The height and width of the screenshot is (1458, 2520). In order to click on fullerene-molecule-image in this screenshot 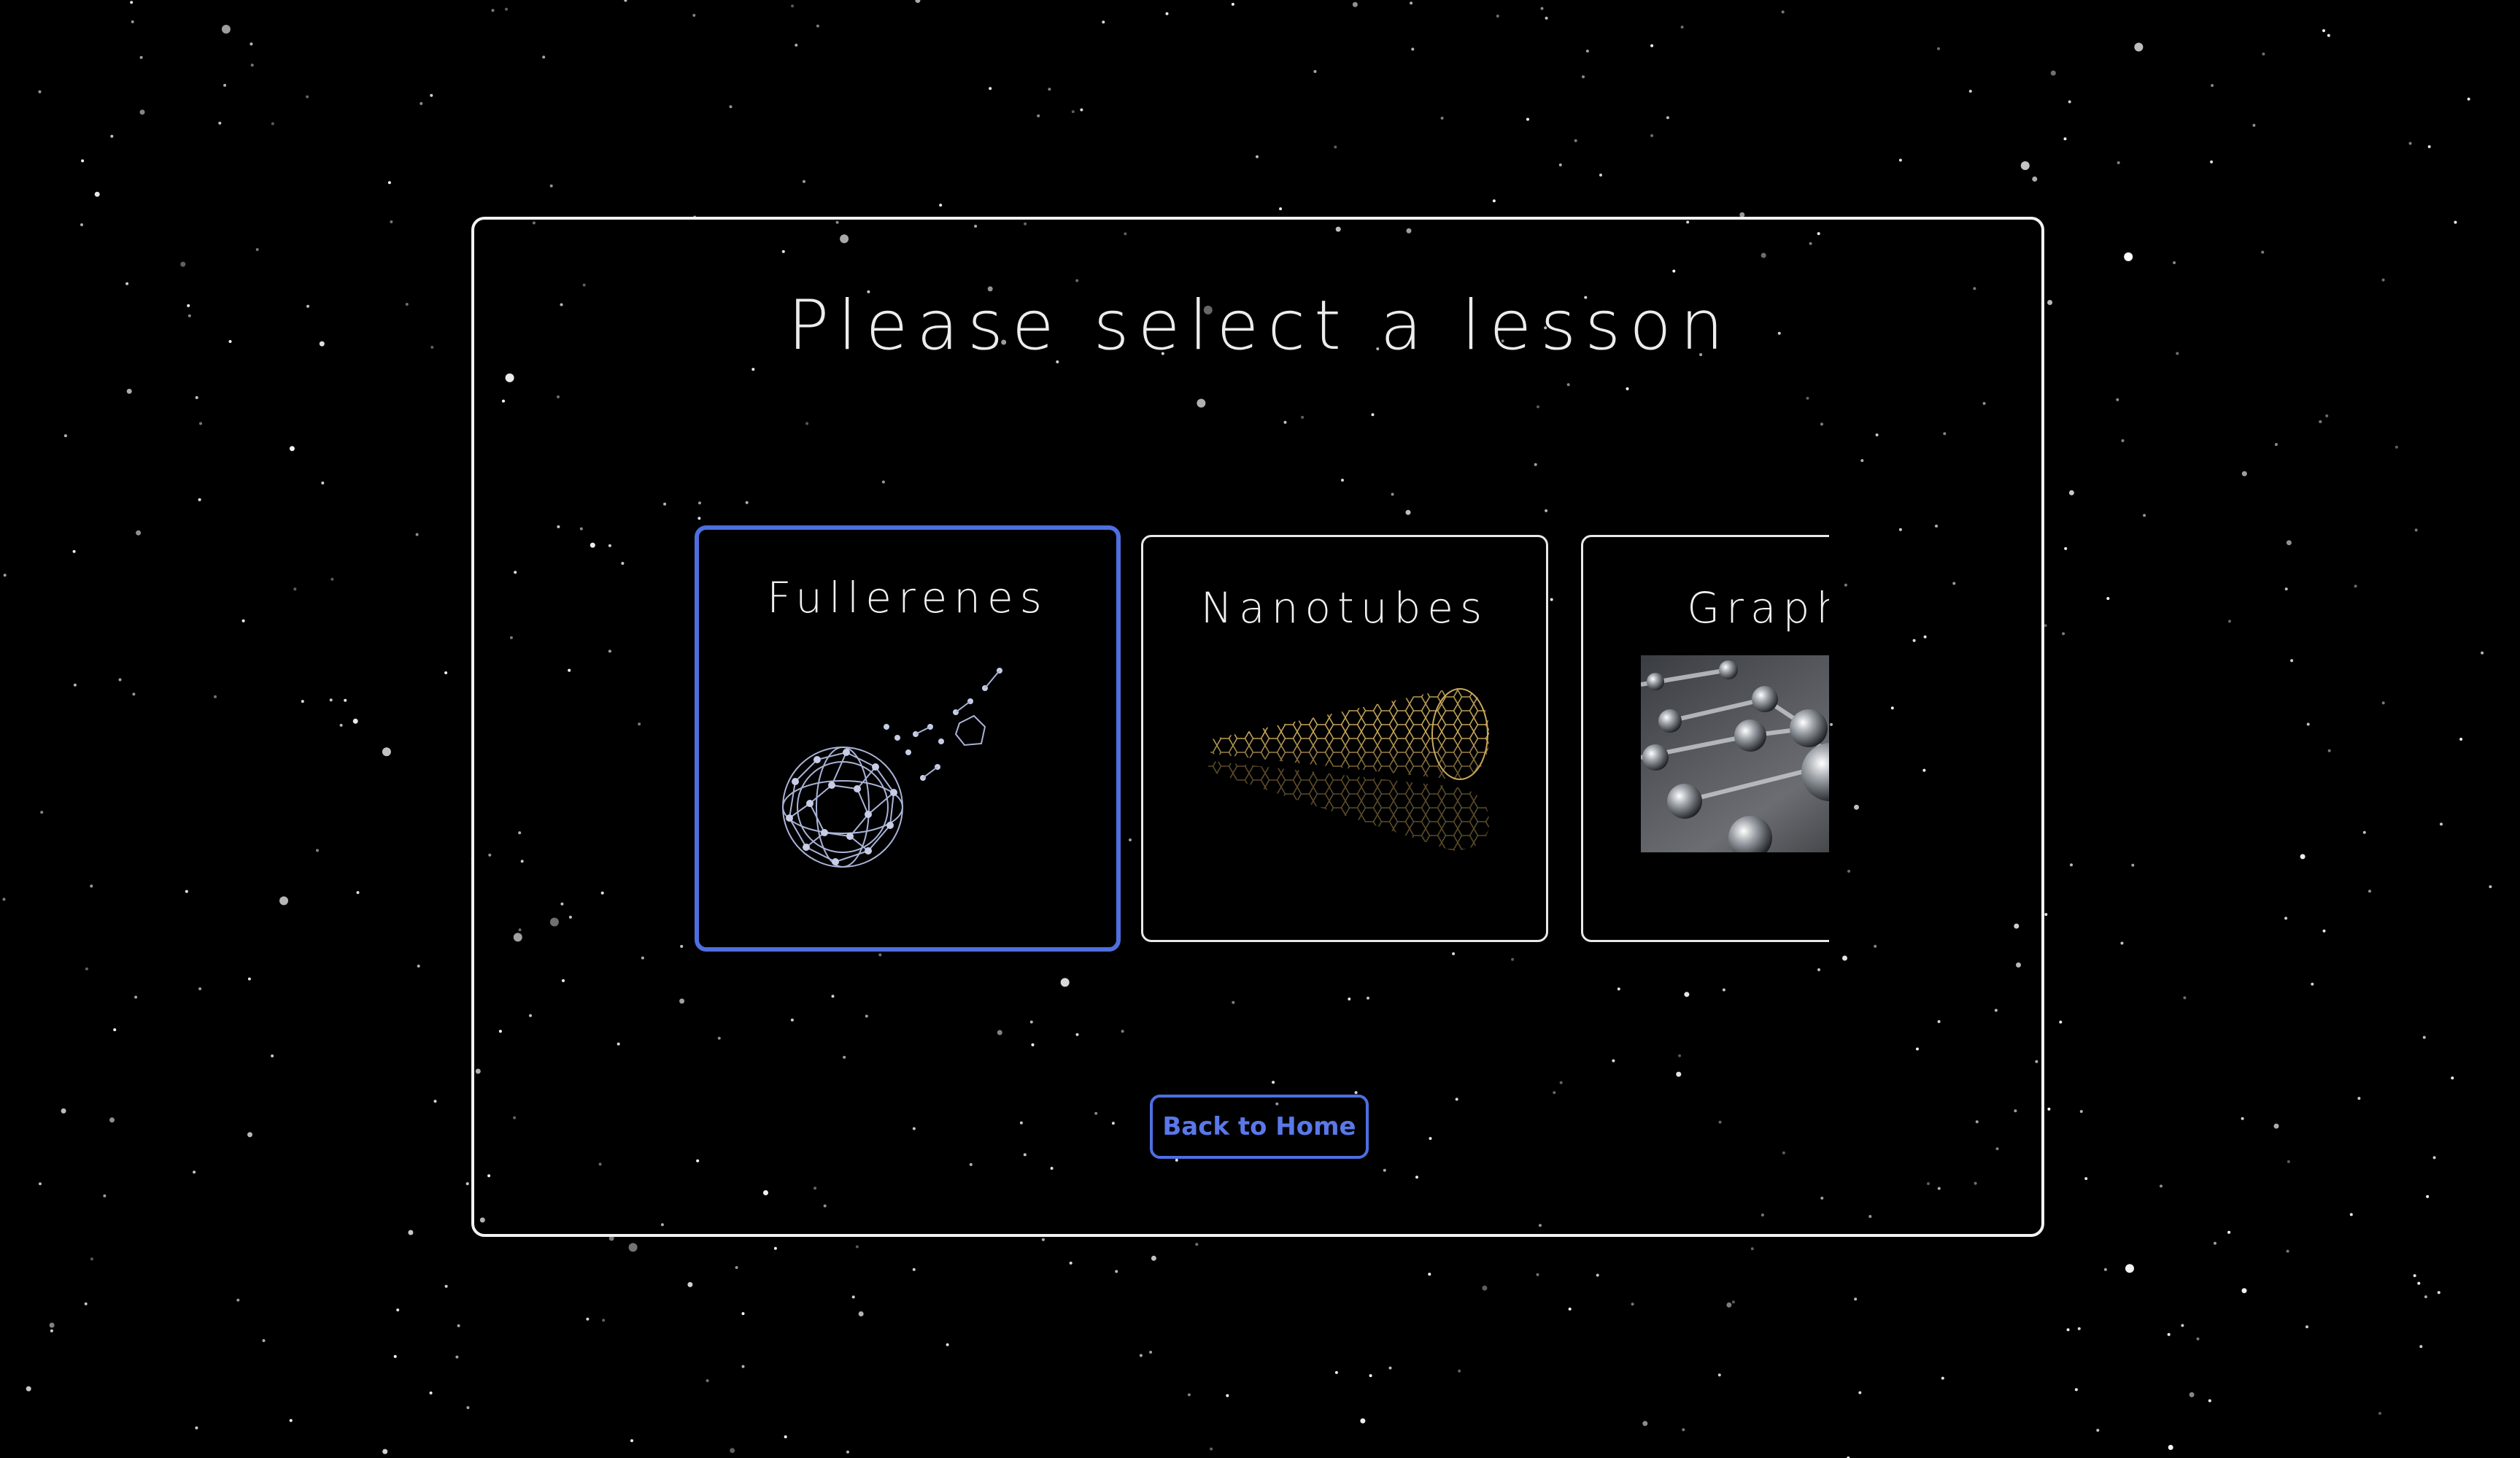, I will do `click(892, 768)`.